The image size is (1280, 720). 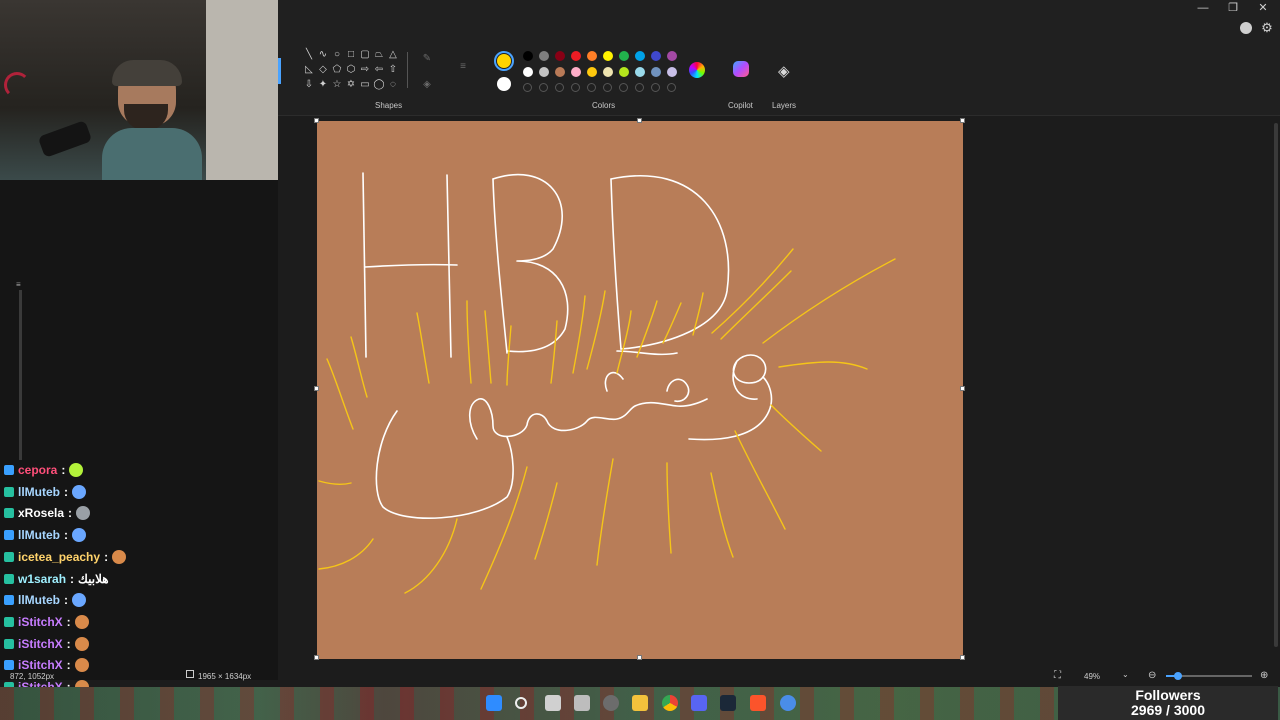 What do you see at coordinates (1125, 674) in the screenshot?
I see `zoom-dropdown-icon: ⌄` at bounding box center [1125, 674].